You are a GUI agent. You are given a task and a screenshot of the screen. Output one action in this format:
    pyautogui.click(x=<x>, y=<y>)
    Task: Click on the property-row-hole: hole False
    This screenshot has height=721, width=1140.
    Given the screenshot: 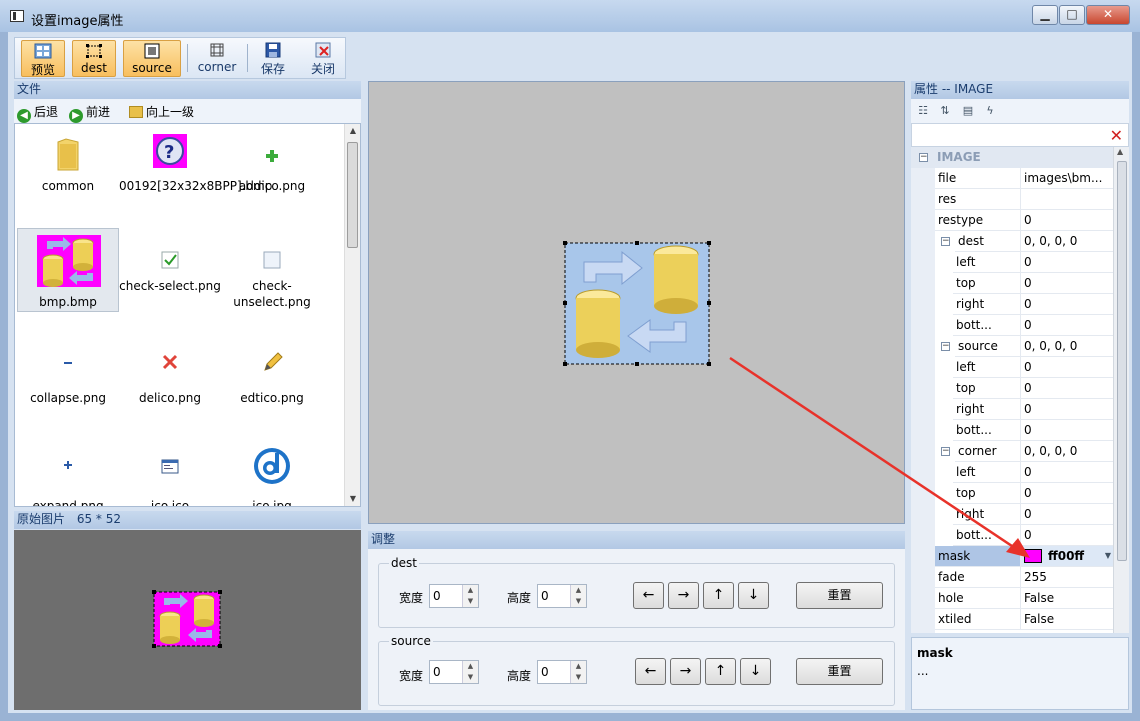 What is the action you would take?
    pyautogui.click(x=1020, y=598)
    